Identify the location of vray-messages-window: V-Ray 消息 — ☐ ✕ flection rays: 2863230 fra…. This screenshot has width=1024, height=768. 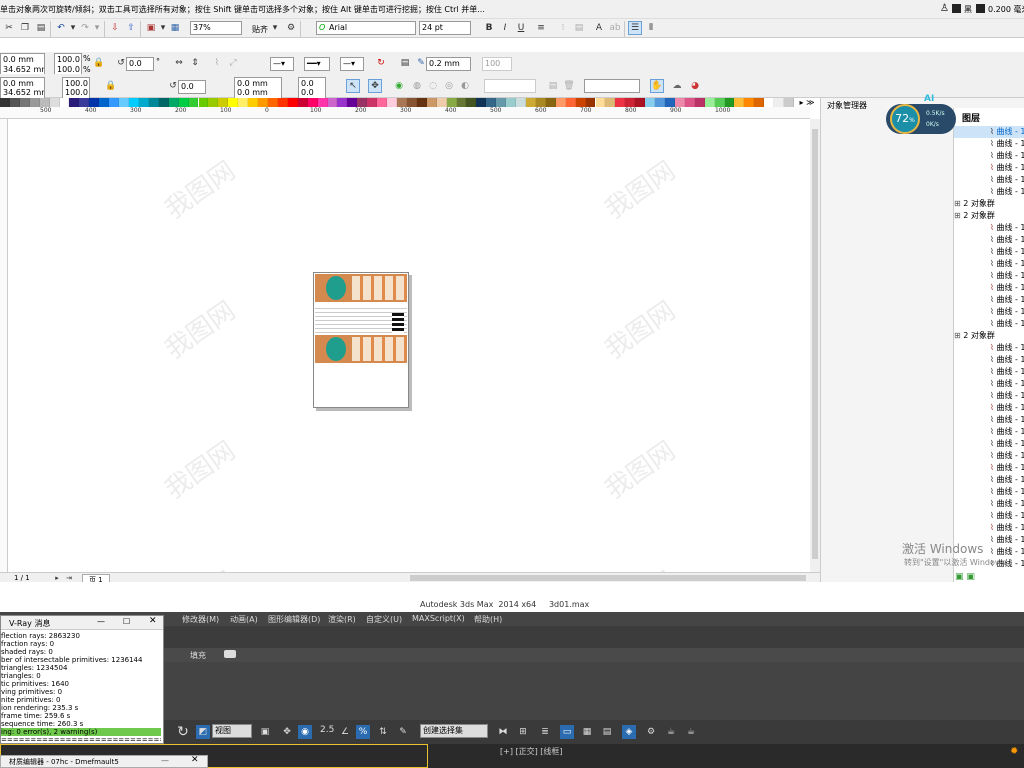
(82, 679).